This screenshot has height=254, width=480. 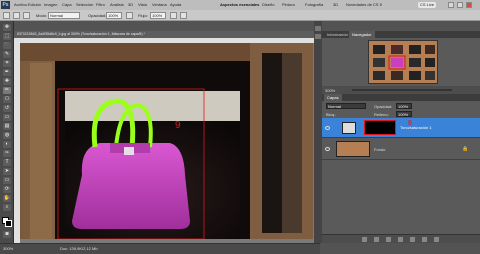 I want to click on flow-label: Flujo:, so click(x=143, y=15).